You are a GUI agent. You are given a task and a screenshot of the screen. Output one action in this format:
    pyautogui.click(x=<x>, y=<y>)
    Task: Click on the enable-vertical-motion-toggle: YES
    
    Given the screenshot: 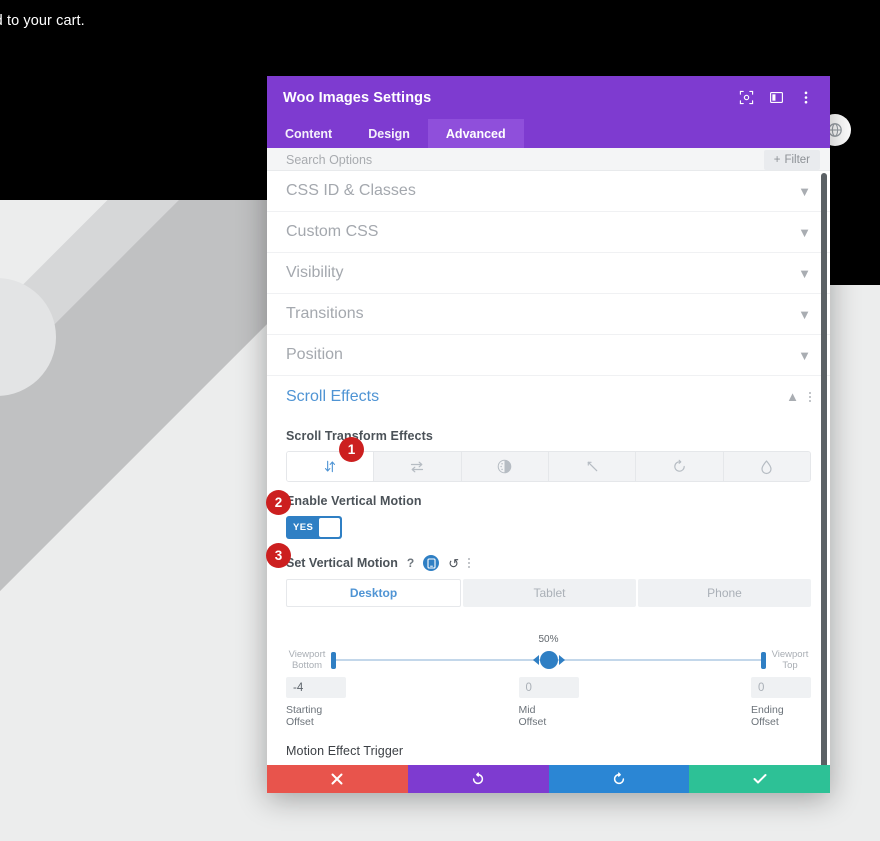 What is the action you would take?
    pyautogui.click(x=314, y=527)
    